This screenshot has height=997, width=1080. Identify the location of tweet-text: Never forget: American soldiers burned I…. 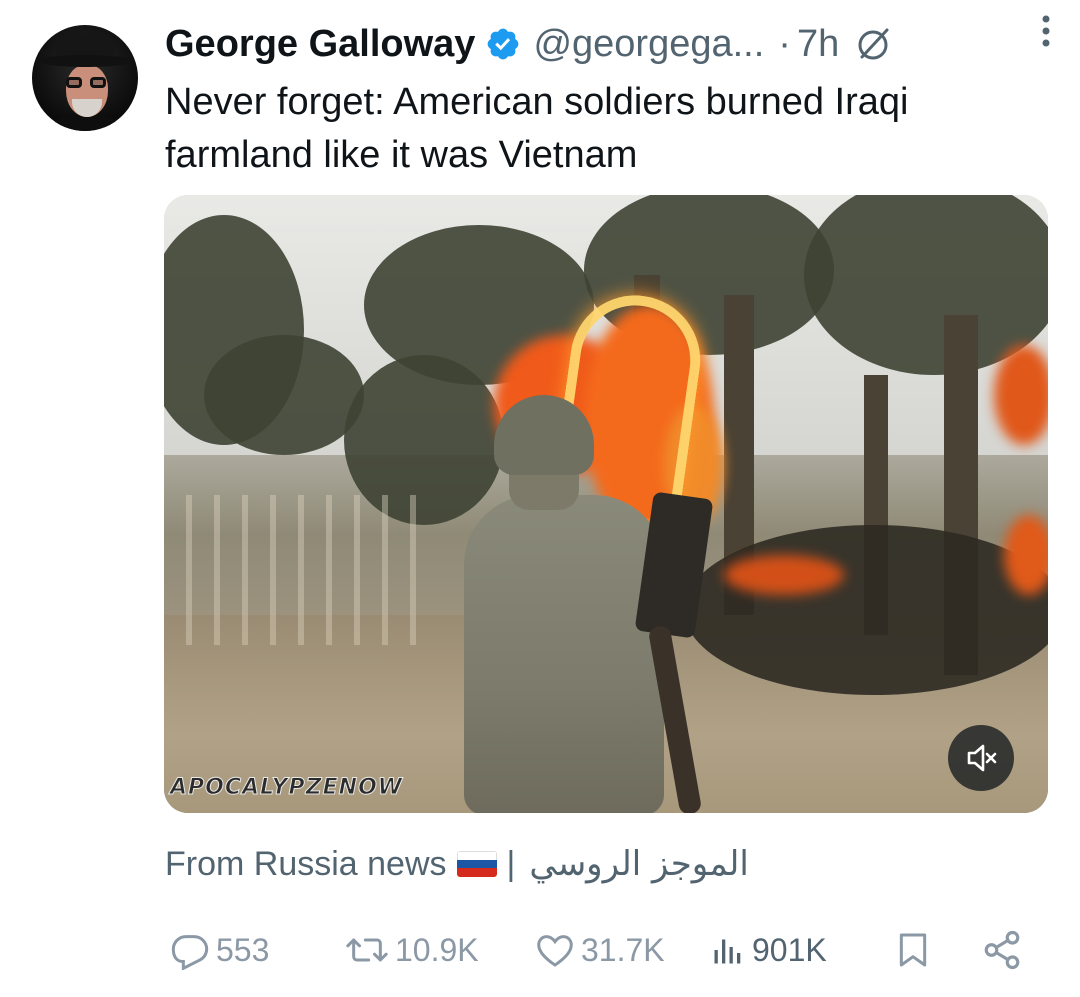
(537, 128).